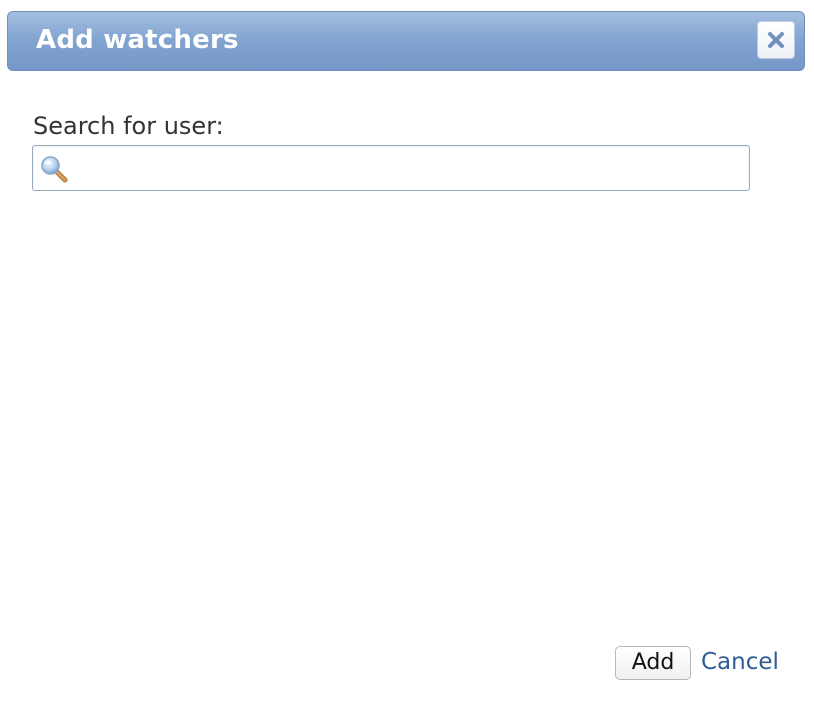  Describe the element at coordinates (128, 126) in the screenshot. I see `search-label: Search for user:` at that location.